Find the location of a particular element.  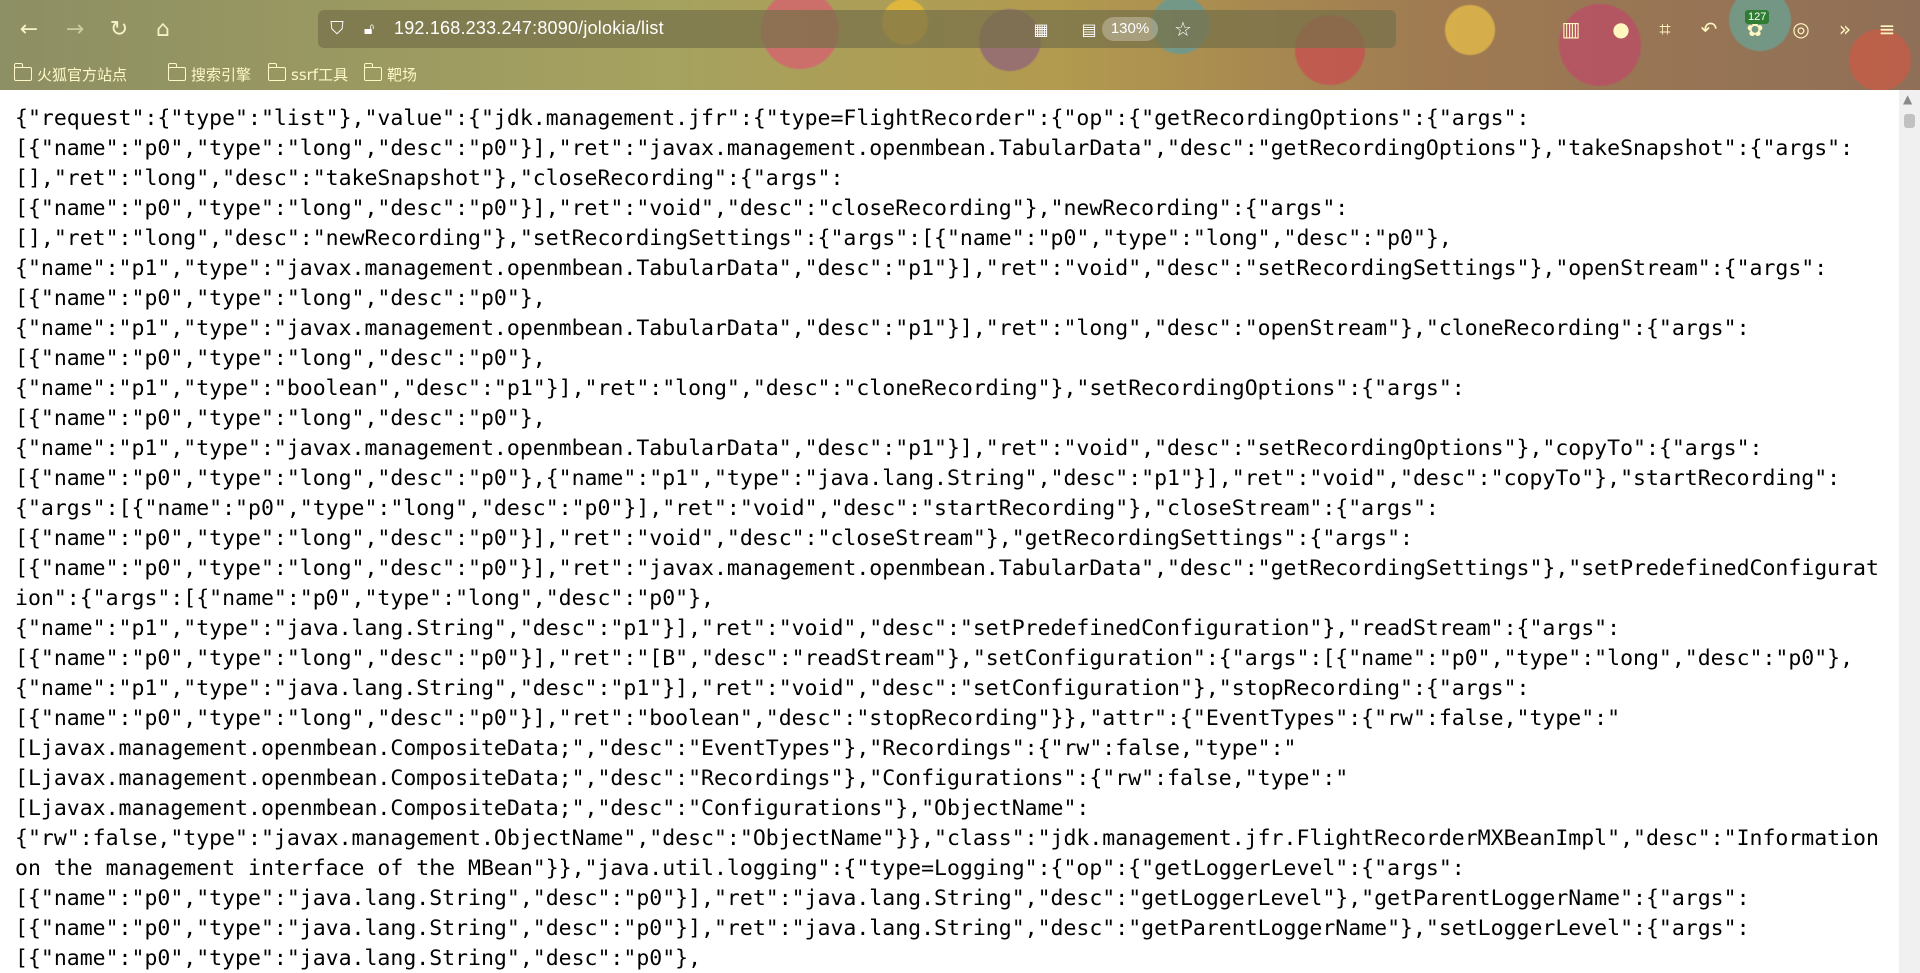

bookmark-folder-range: 靶场 is located at coordinates (390, 74).